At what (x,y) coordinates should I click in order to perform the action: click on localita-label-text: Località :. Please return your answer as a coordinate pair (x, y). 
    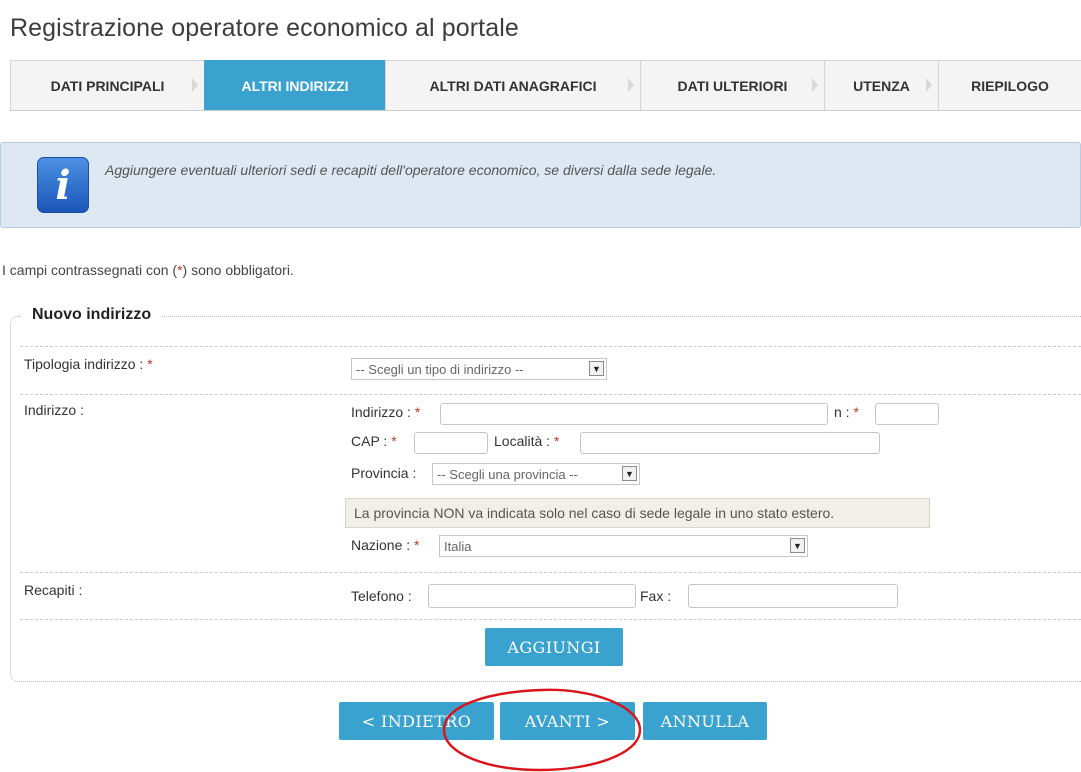
    Looking at the image, I should click on (524, 441).